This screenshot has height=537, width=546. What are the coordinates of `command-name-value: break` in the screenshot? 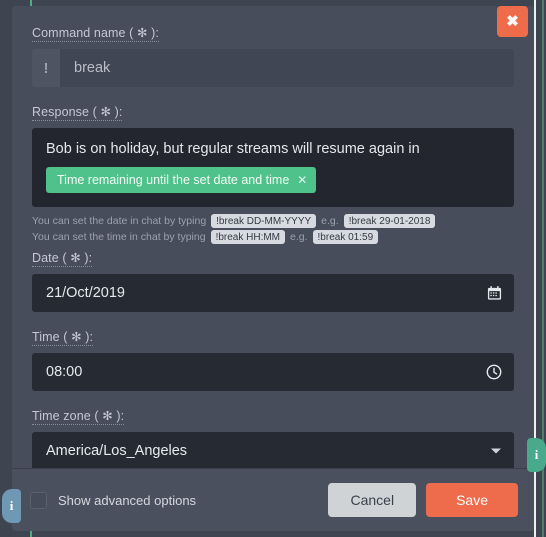 It's located at (287, 68).